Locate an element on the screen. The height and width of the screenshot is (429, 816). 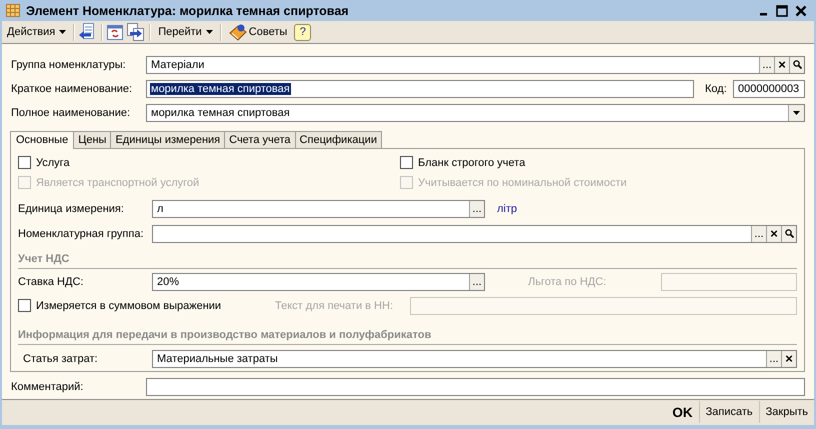
unit-link: літр is located at coordinates (641, 209).